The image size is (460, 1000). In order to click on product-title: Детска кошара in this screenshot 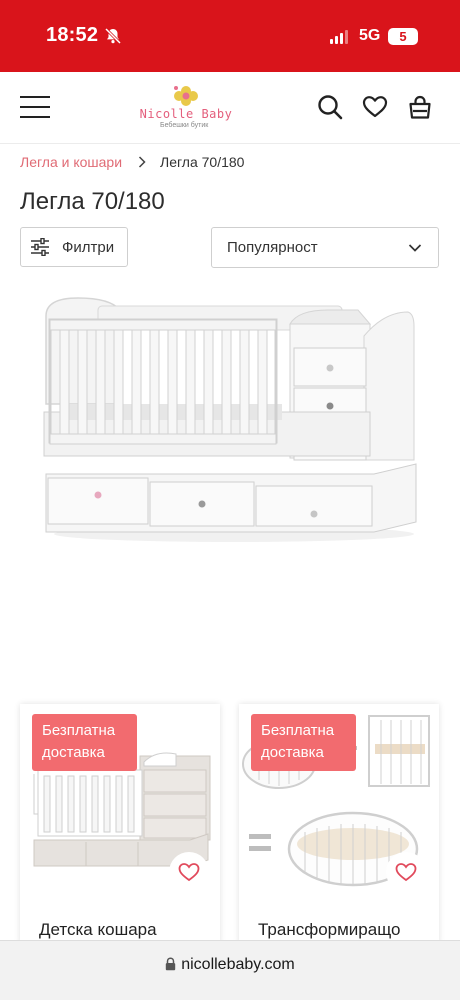, I will do `click(98, 930)`.